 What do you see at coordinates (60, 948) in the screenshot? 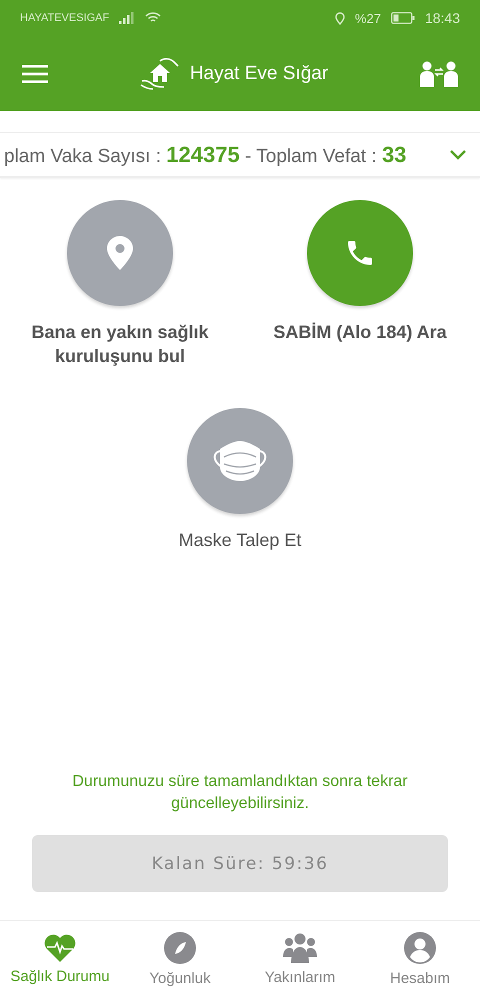
I see `heart-pulse-icon` at bounding box center [60, 948].